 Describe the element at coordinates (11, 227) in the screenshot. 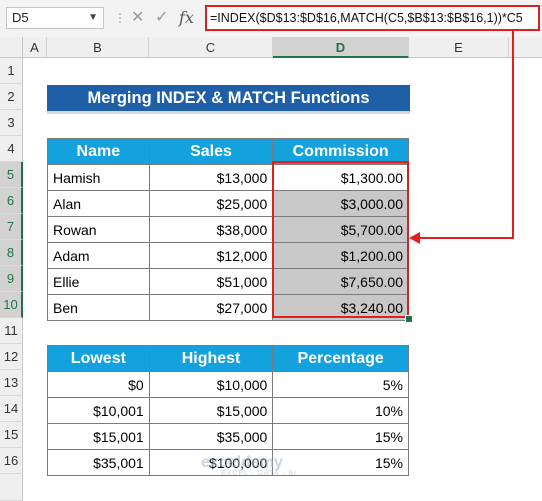

I see `row-header-7: 7` at that location.